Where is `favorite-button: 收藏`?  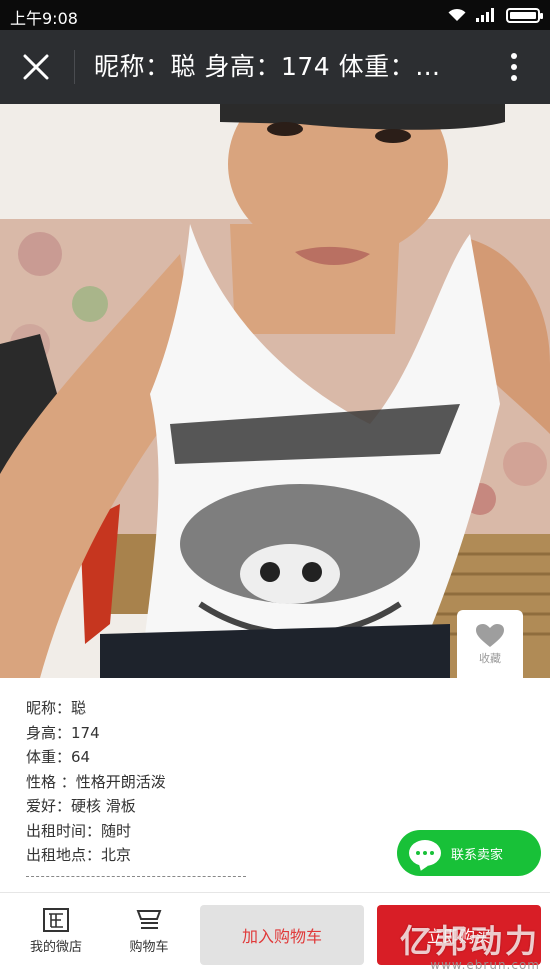
favorite-button: 收藏 is located at coordinates (490, 644).